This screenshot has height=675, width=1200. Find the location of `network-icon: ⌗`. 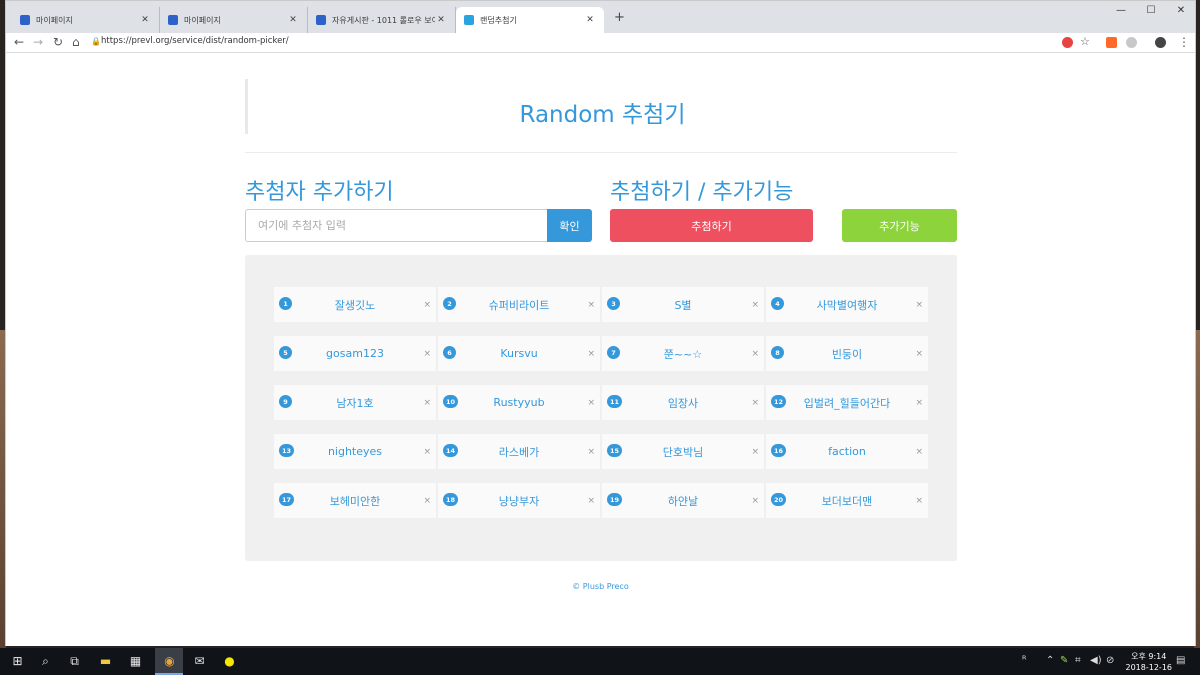

network-icon: ⌗ is located at coordinates (1078, 660).